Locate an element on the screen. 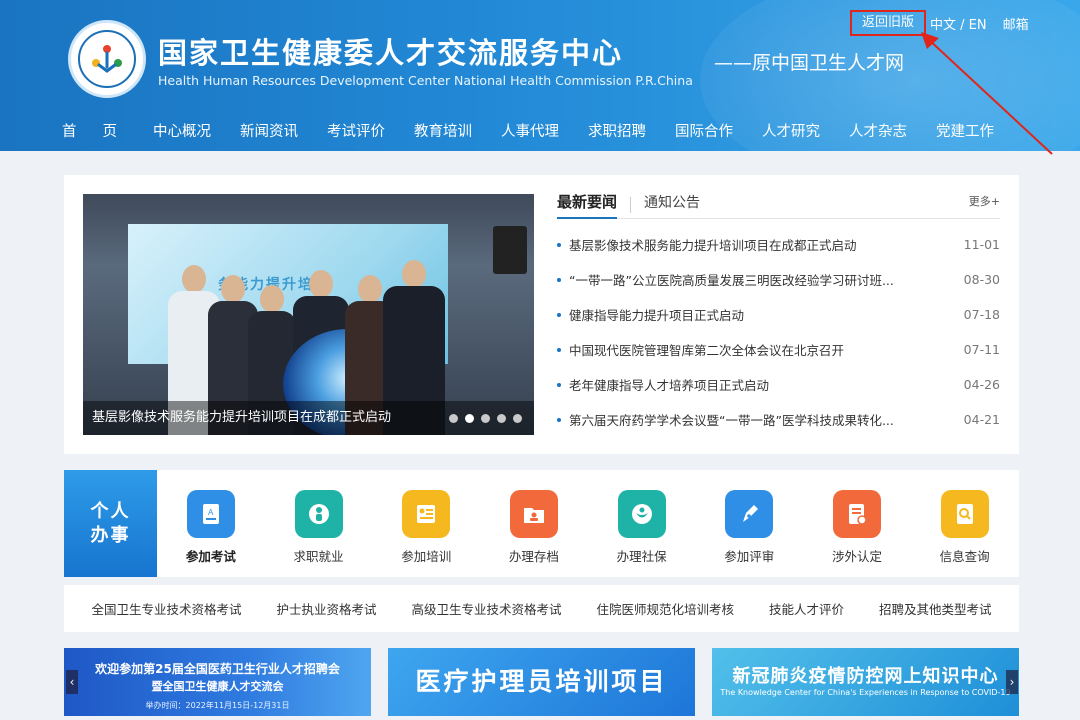  service-exam: A 参加考试 is located at coordinates (211, 523).